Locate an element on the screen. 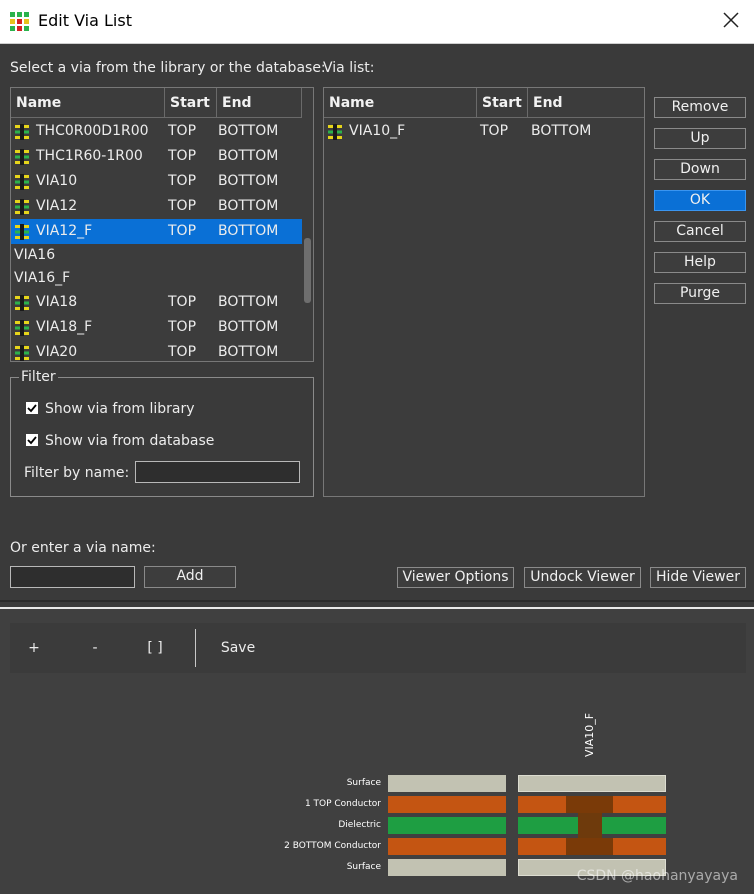 This screenshot has width=754, height=894. via-name-label: VIA10_F is located at coordinates (589, 734).